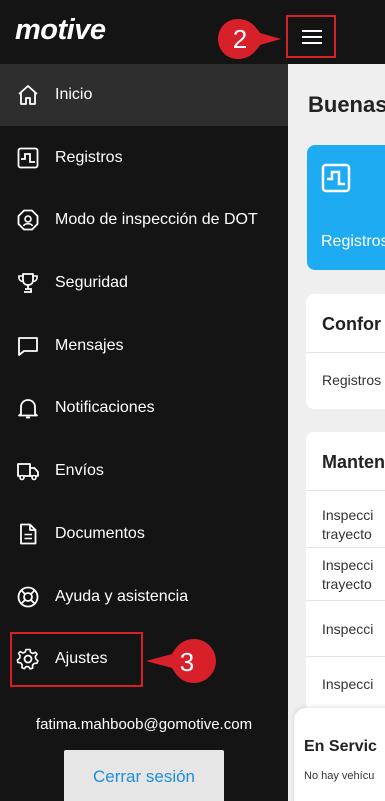 Image resolution: width=385 pixels, height=801 pixels. I want to click on sidebar-item-envios: Envíos, so click(144, 471).